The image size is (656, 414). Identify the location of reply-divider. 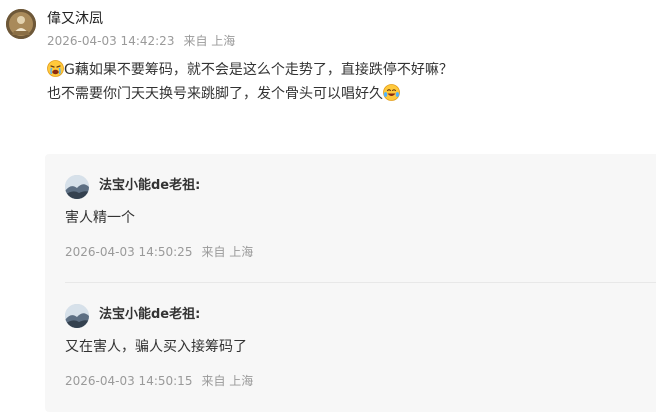
(360, 282).